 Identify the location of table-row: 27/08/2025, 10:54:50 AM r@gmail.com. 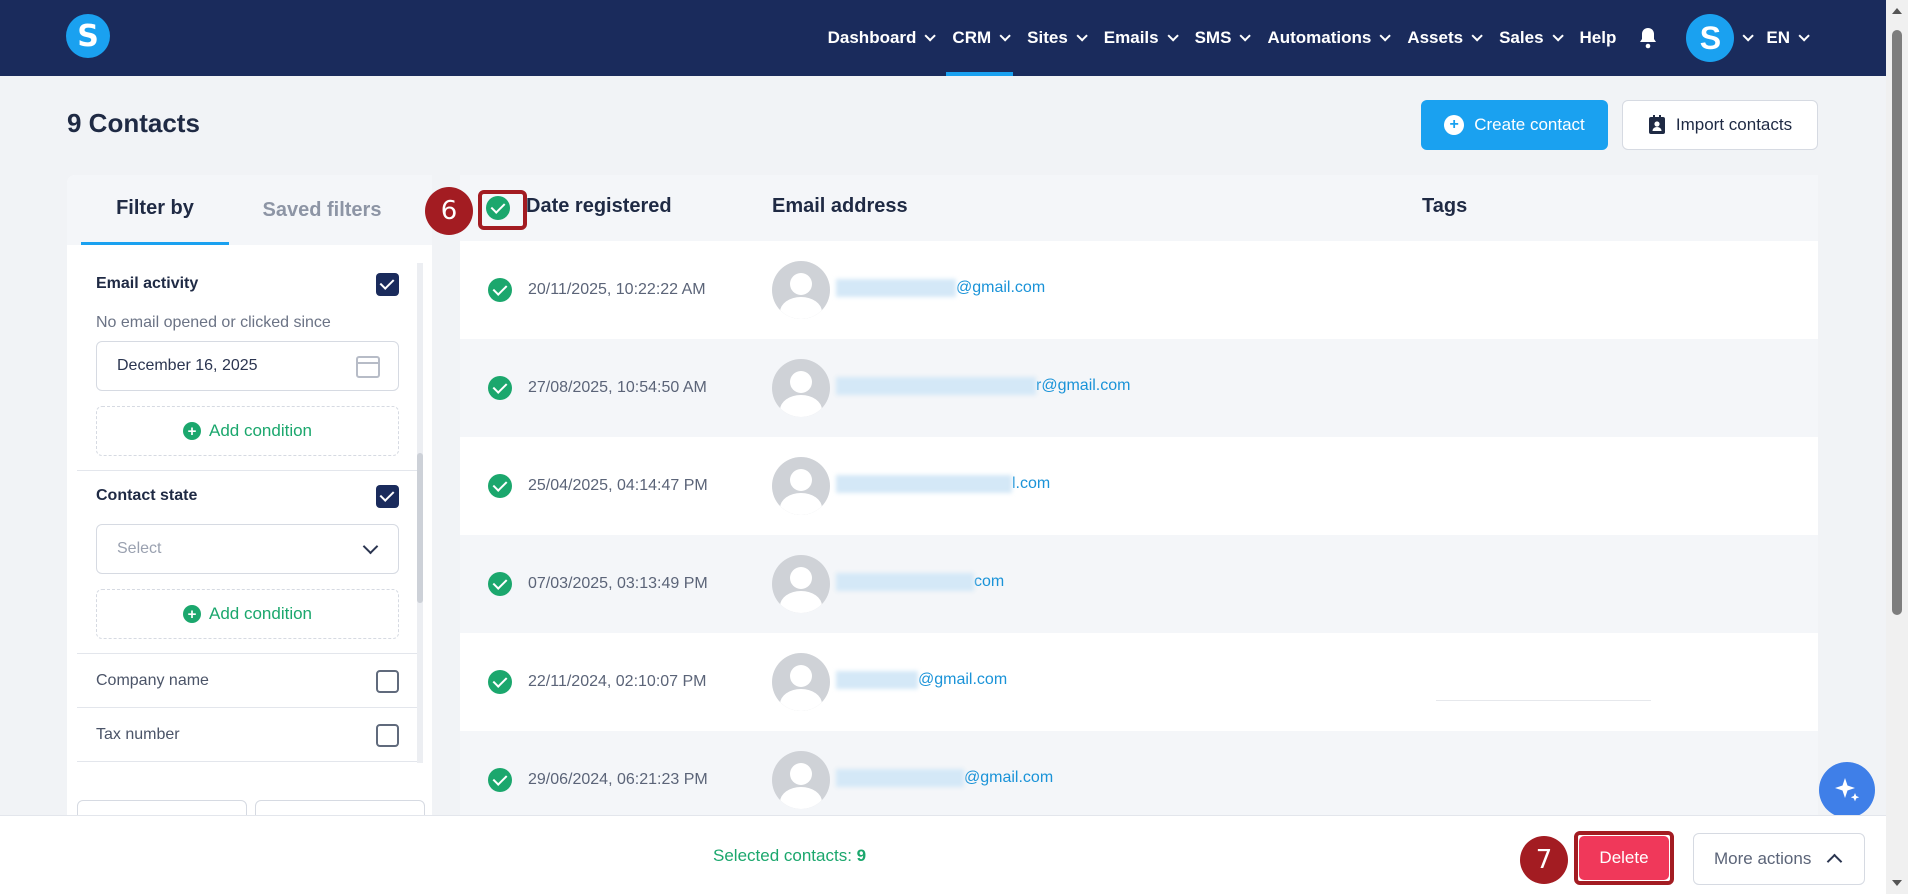
(1139, 388).